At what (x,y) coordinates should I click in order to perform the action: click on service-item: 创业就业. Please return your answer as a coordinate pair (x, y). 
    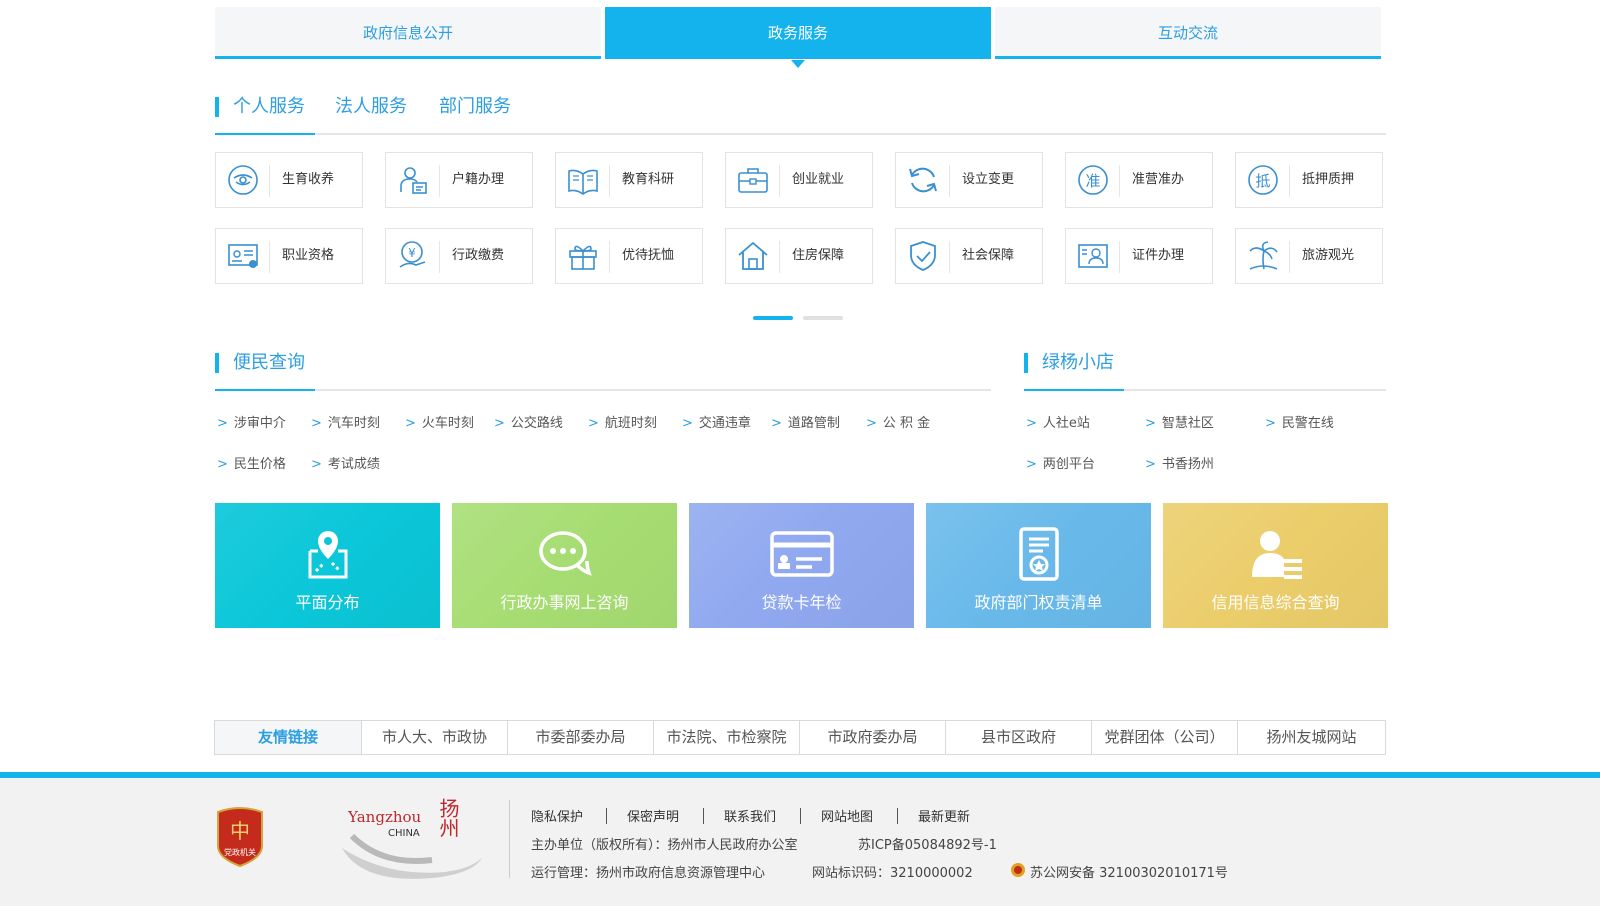
    Looking at the image, I should click on (799, 180).